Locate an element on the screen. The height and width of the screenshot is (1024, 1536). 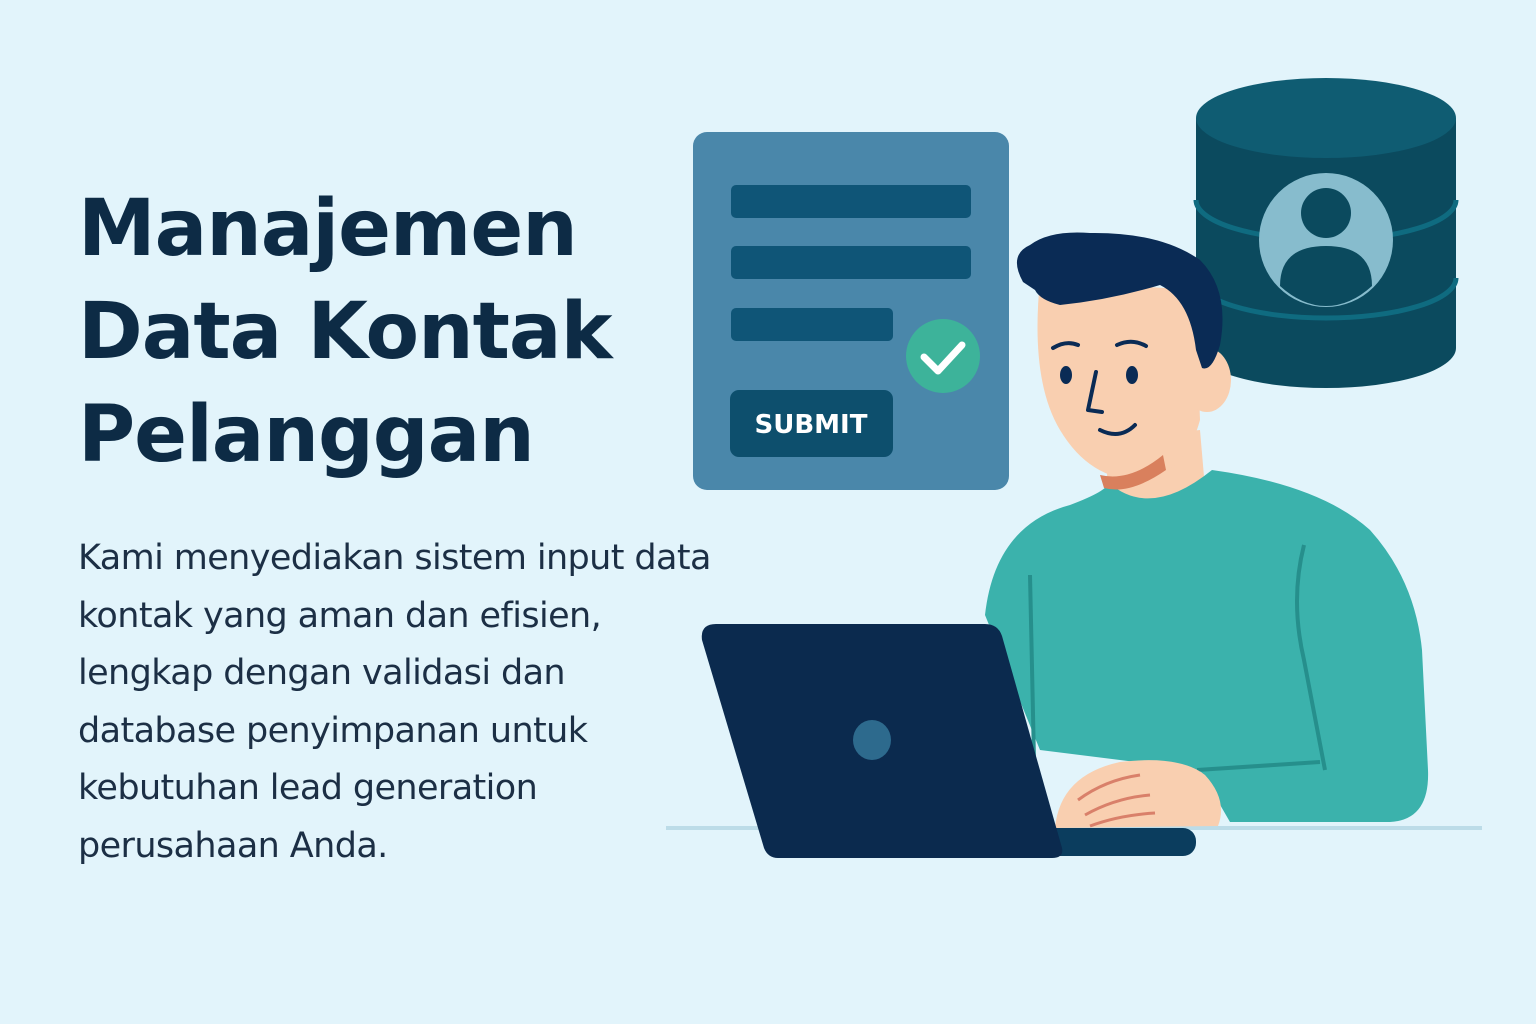
submit-button: SUBMIT is located at coordinates (811, 423).